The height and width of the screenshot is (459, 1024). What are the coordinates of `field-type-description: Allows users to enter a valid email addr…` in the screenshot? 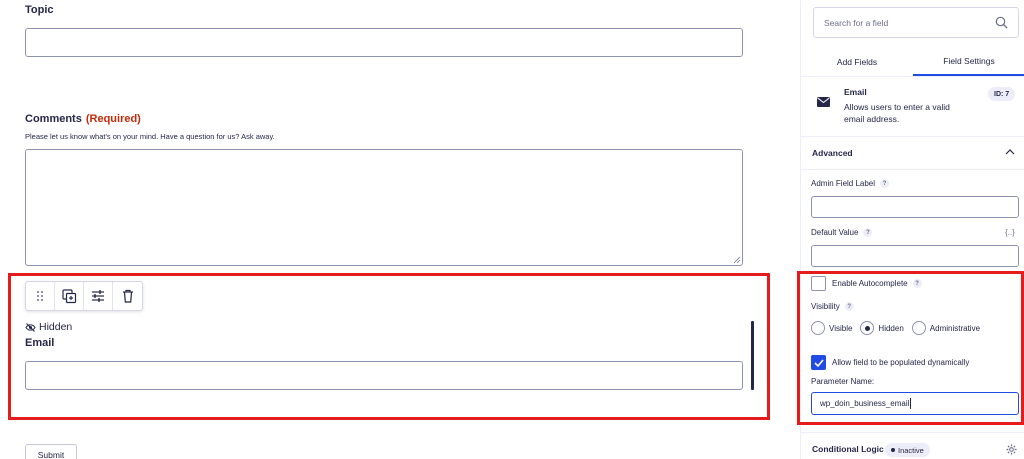 It's located at (897, 113).